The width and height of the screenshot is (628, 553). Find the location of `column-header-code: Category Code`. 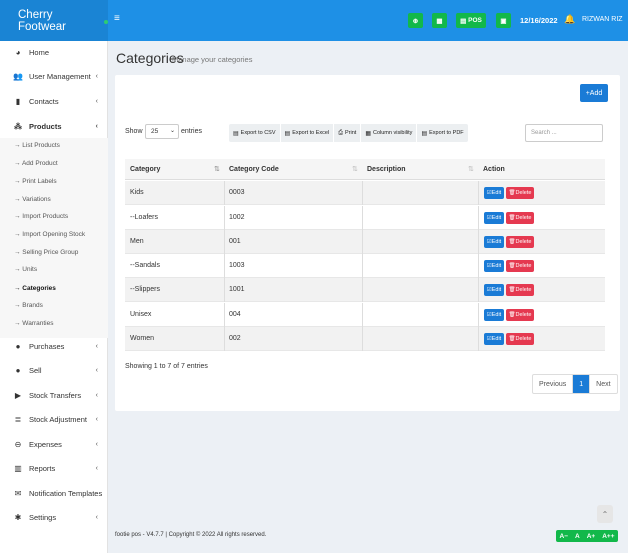

column-header-code: Category Code is located at coordinates (254, 169).